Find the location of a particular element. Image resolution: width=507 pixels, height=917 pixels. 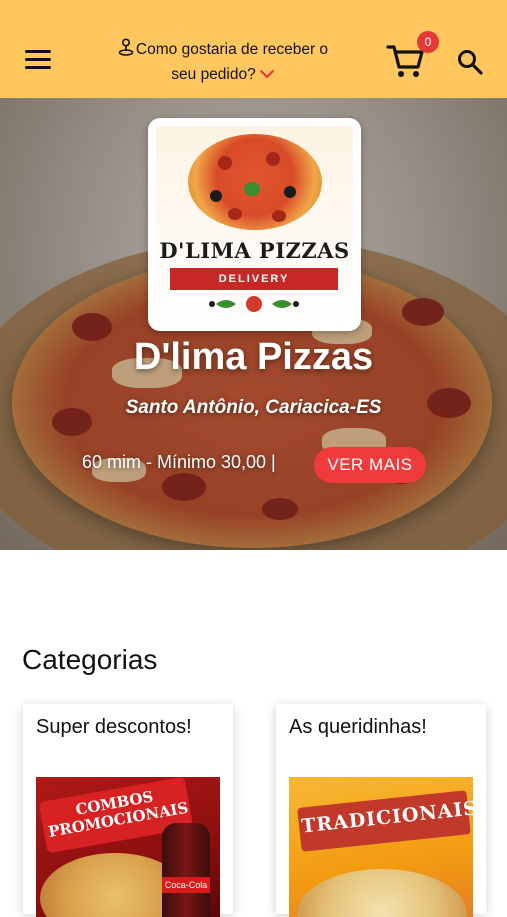

logo-title: D'LIMA PIZZAS is located at coordinates (254, 250).